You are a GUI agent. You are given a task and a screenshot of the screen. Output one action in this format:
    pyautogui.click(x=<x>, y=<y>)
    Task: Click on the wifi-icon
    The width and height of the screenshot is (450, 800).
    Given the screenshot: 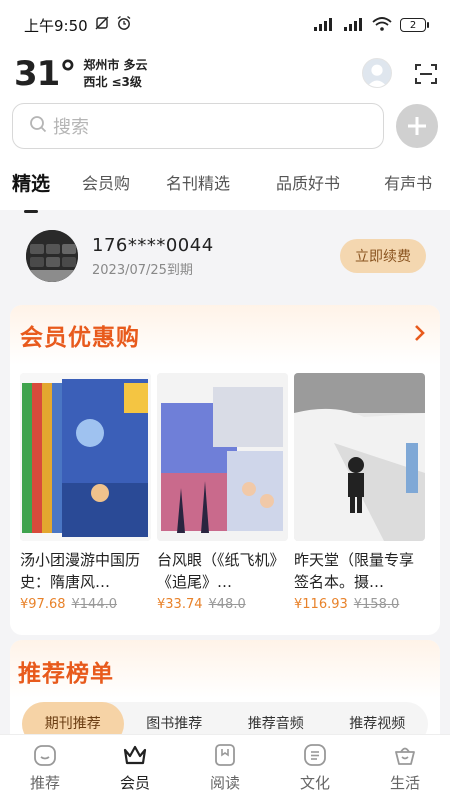 What is the action you would take?
    pyautogui.click(x=382, y=25)
    